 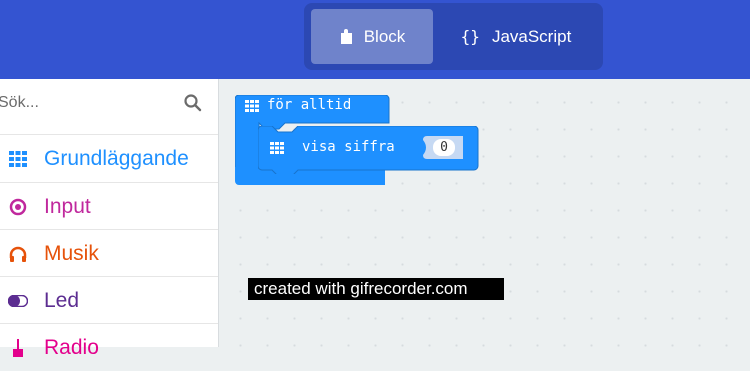 I want to click on category-label: Musik, so click(x=71, y=253).